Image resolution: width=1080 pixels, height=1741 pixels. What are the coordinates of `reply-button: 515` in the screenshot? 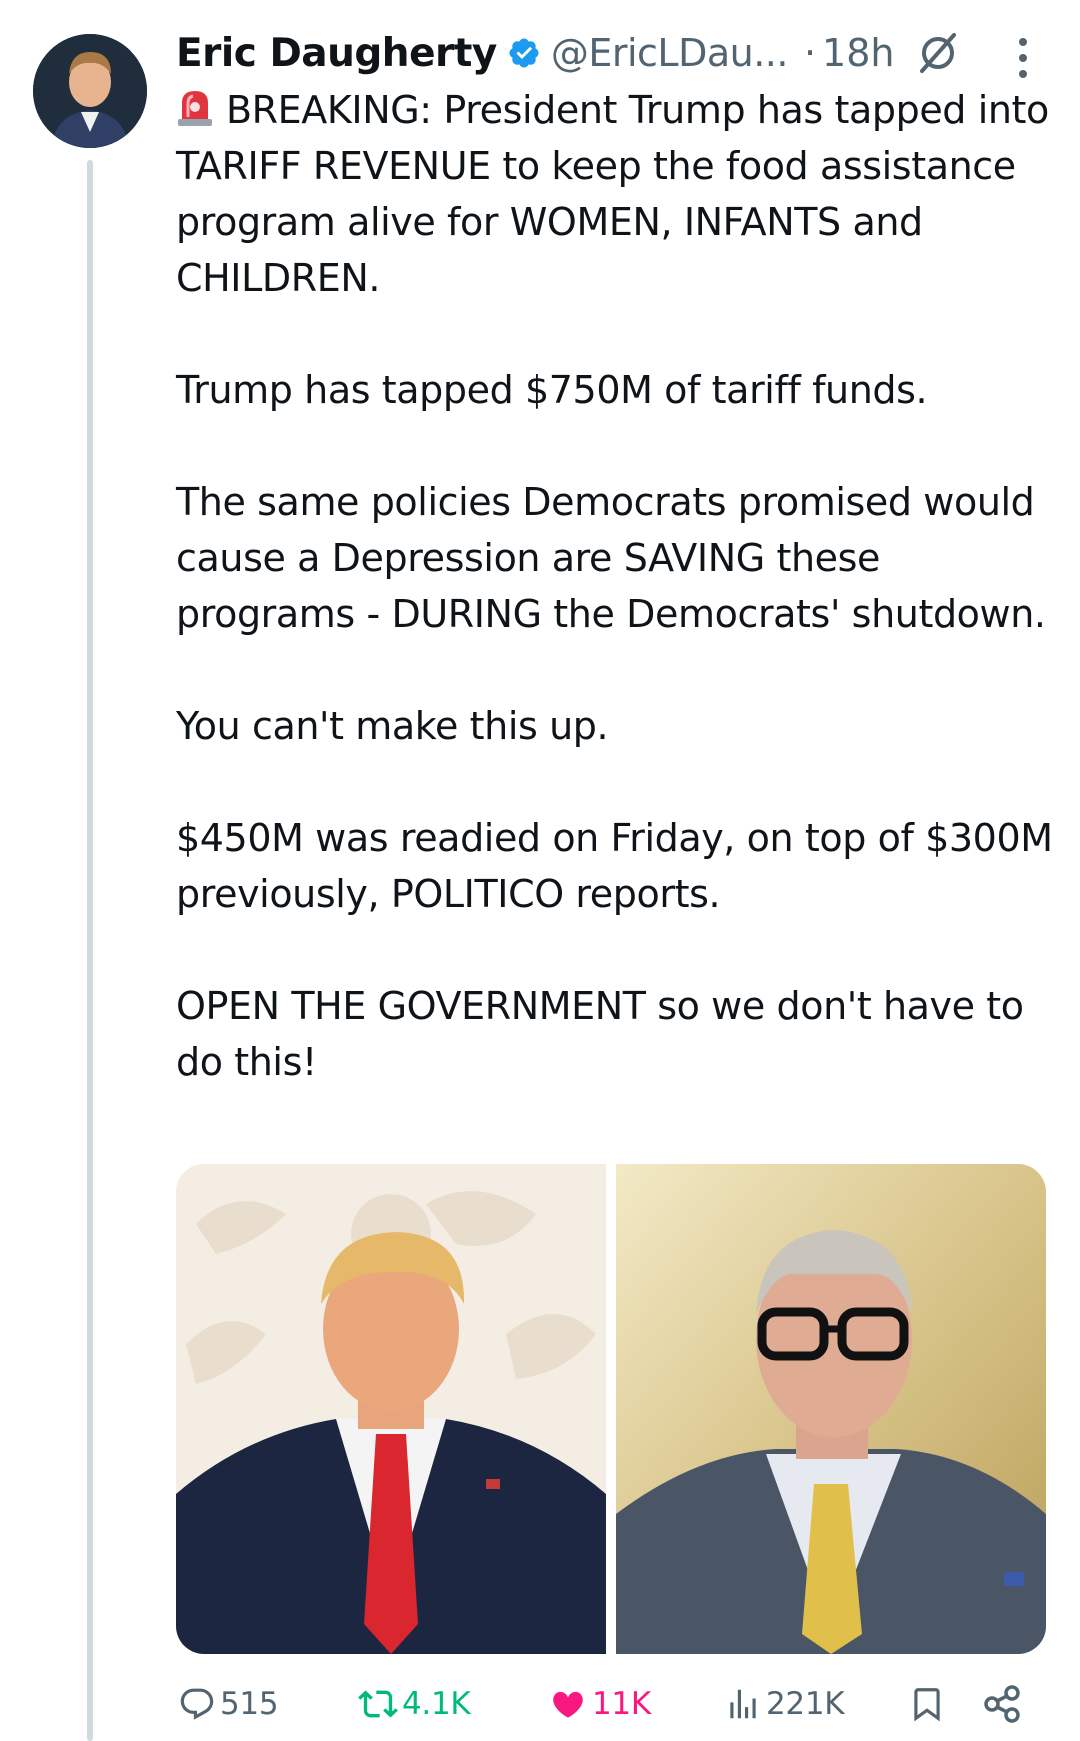 It's located at (228, 1704).